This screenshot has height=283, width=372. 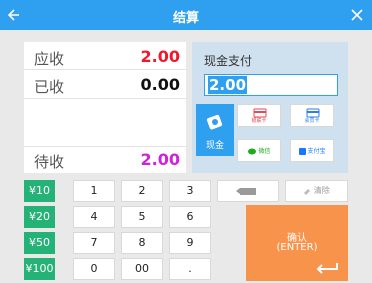 What do you see at coordinates (49, 87) in the screenshot?
I see `amount-received-label: 已收` at bounding box center [49, 87].